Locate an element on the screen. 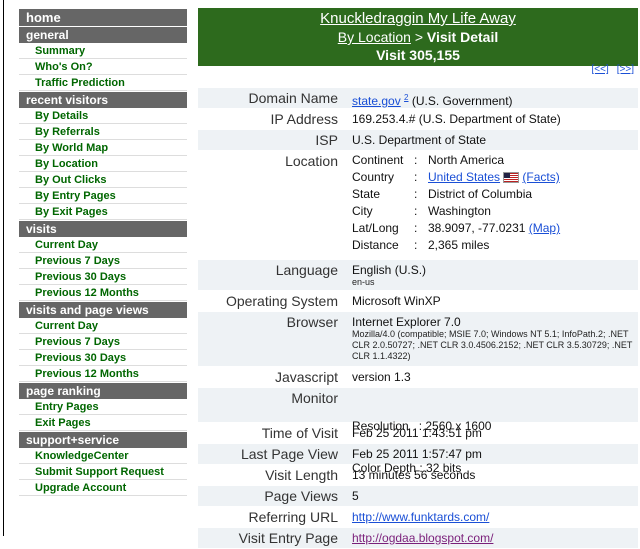 The width and height of the screenshot is (640, 549). domain-link: state.gov is located at coordinates (376, 101).